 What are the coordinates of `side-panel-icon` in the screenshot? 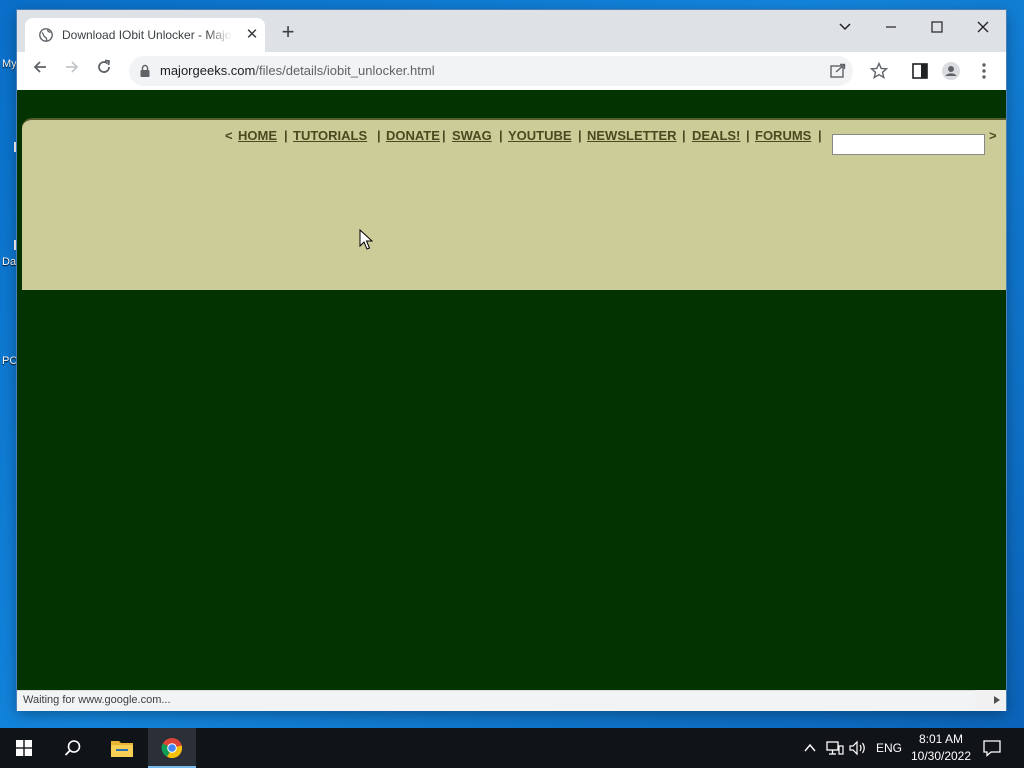 It's located at (920, 71).